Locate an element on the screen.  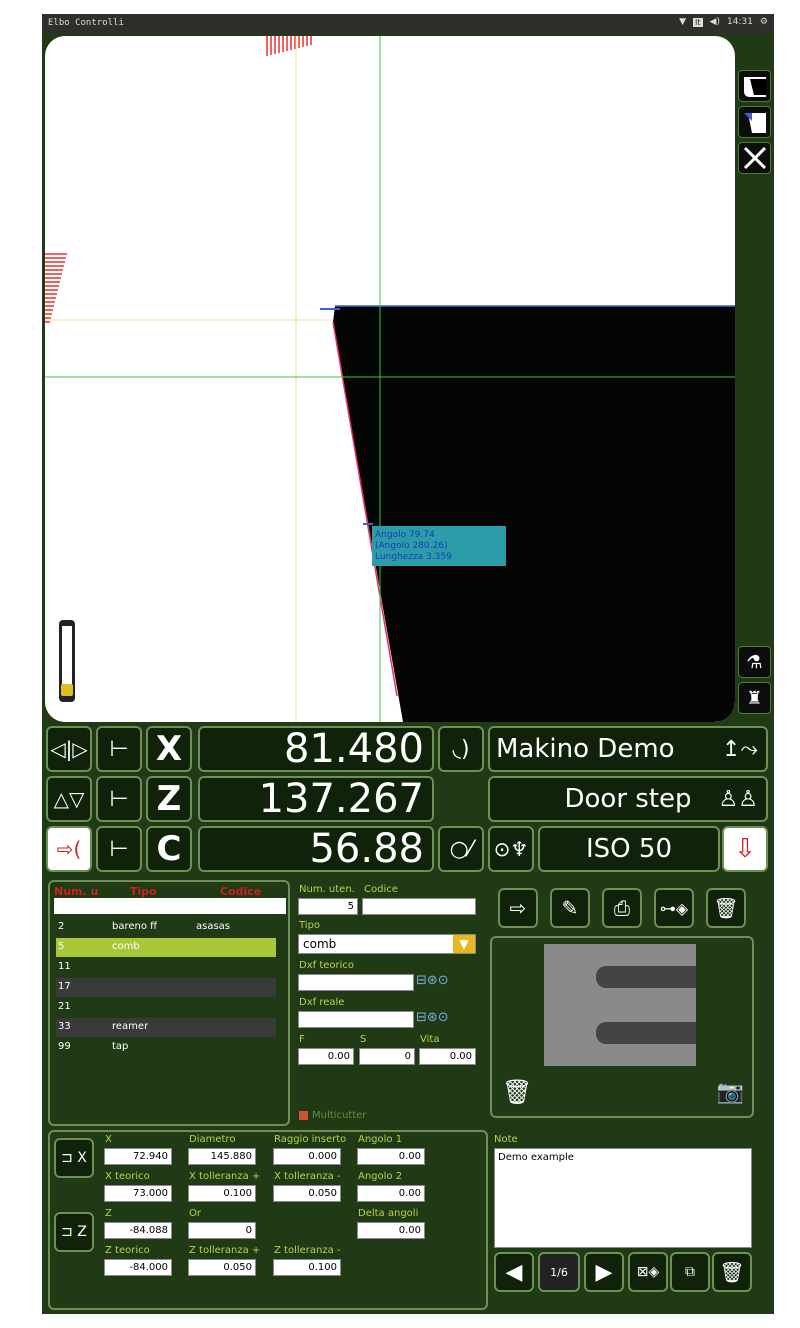
or-field: 0 is located at coordinates (222, 1230).